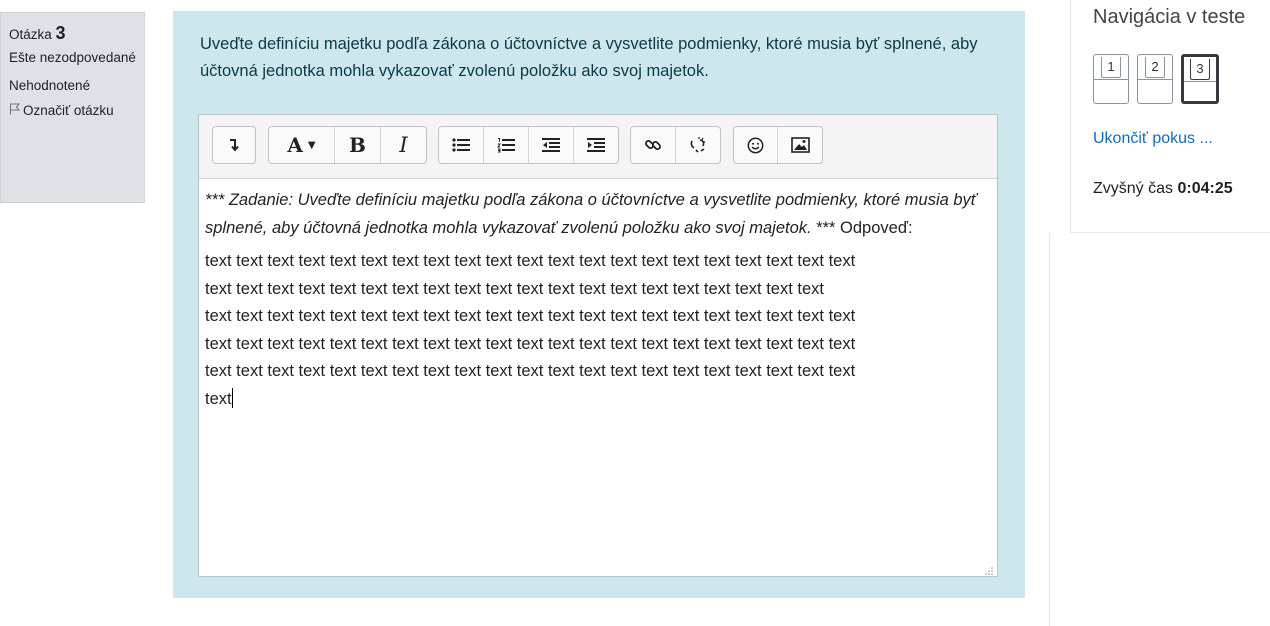 The width and height of the screenshot is (1270, 626). I want to click on font-size-label: A, so click(295, 145).